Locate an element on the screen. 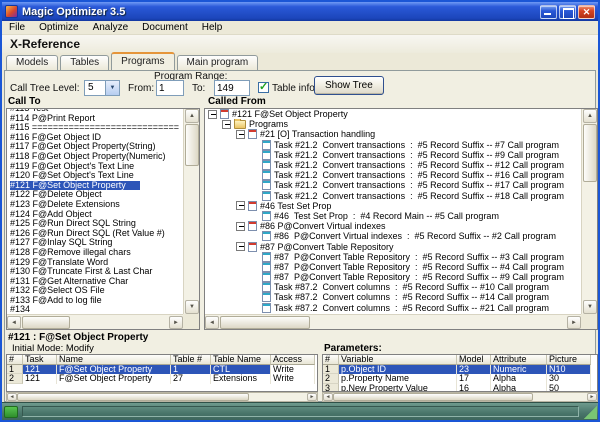  call-to-item: #126 F@Run Direct SQL (Ret Value #) is located at coordinates (95, 234).